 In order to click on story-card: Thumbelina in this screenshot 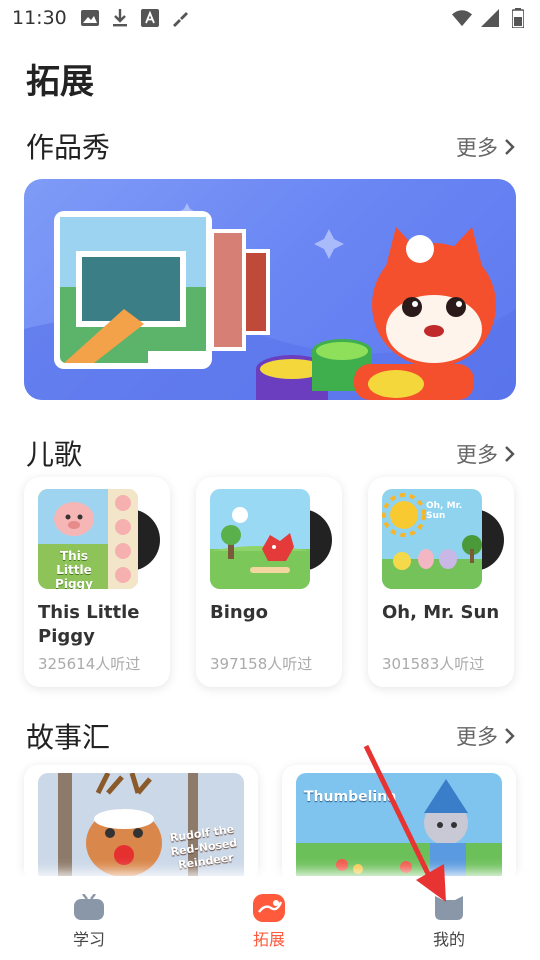, I will do `click(399, 824)`.